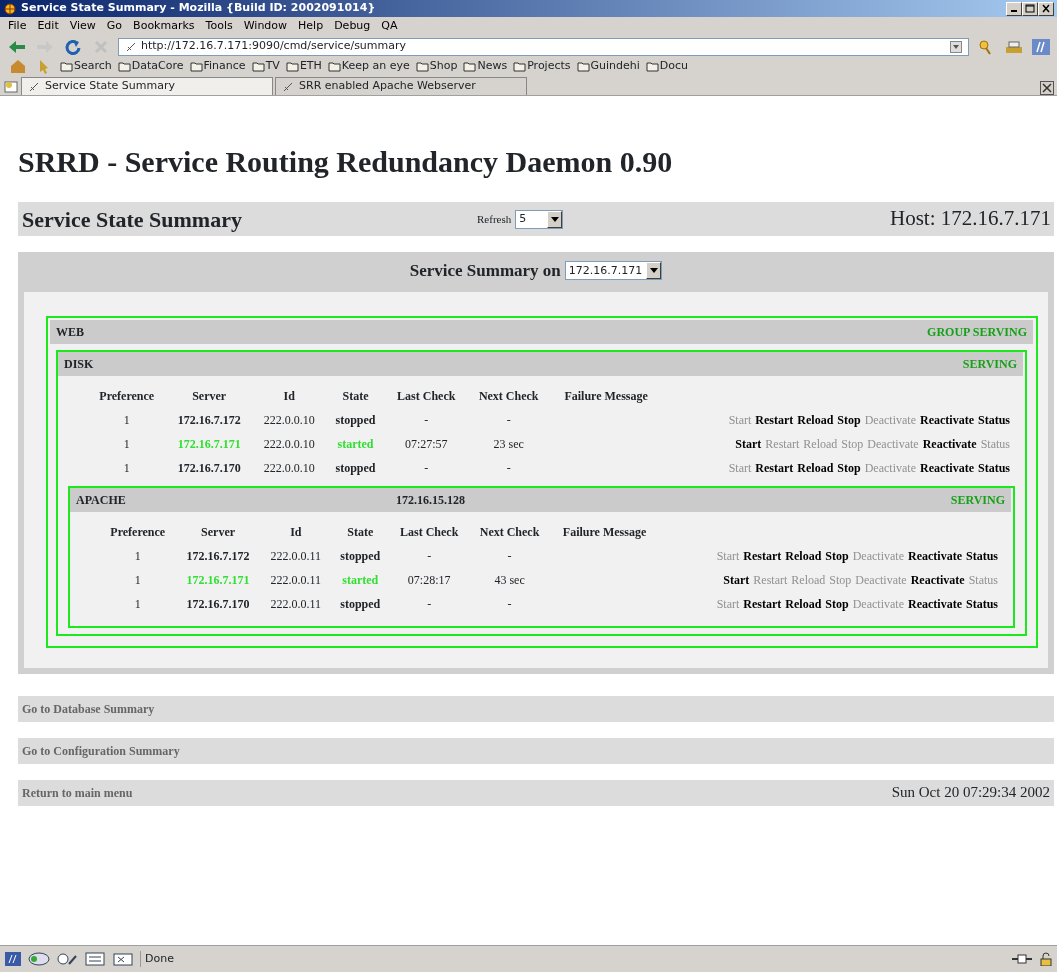  Describe the element at coordinates (389, 26) in the screenshot. I see `menu-item: QA` at that location.